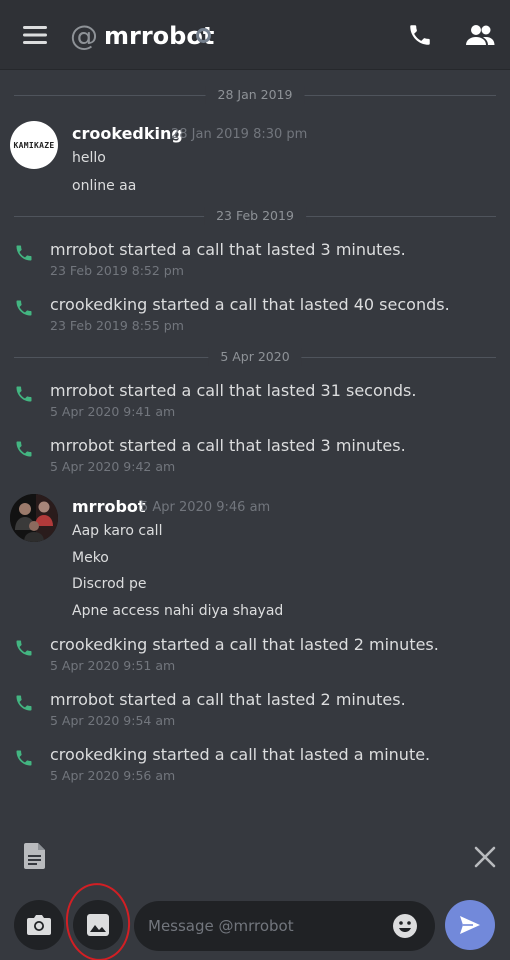  Describe the element at coordinates (35, 856) in the screenshot. I see `document-icon` at that location.